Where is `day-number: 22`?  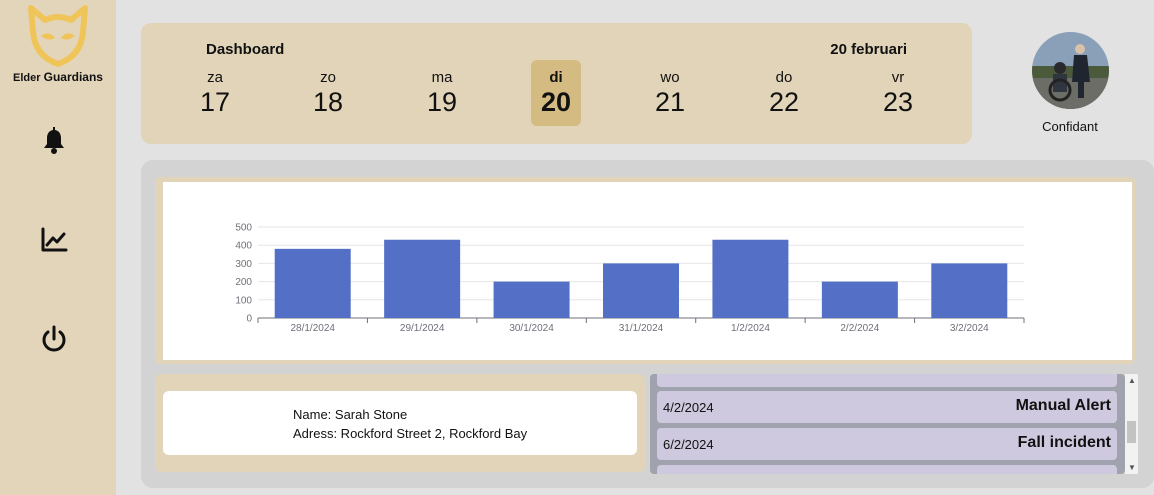 day-number: 22 is located at coordinates (784, 102).